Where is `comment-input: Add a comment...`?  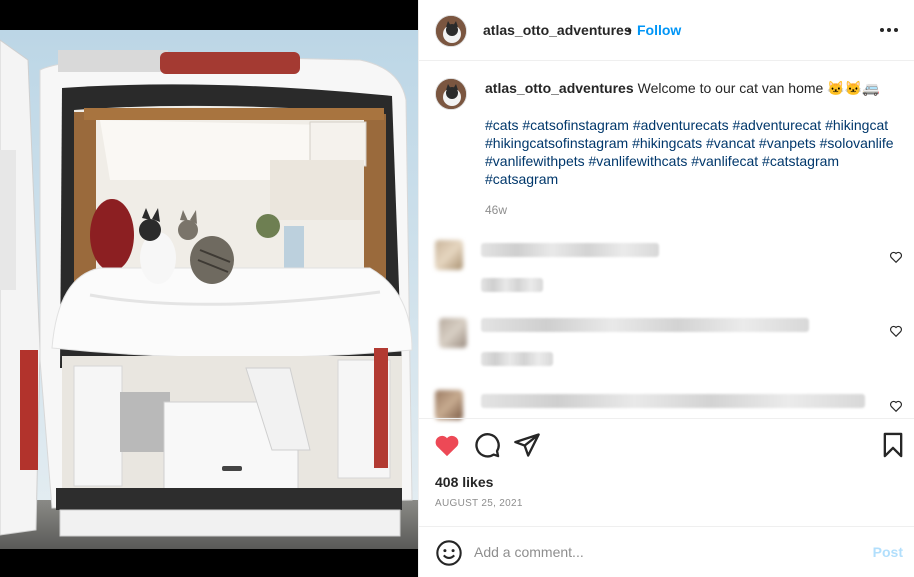 comment-input: Add a comment... is located at coordinates (529, 552).